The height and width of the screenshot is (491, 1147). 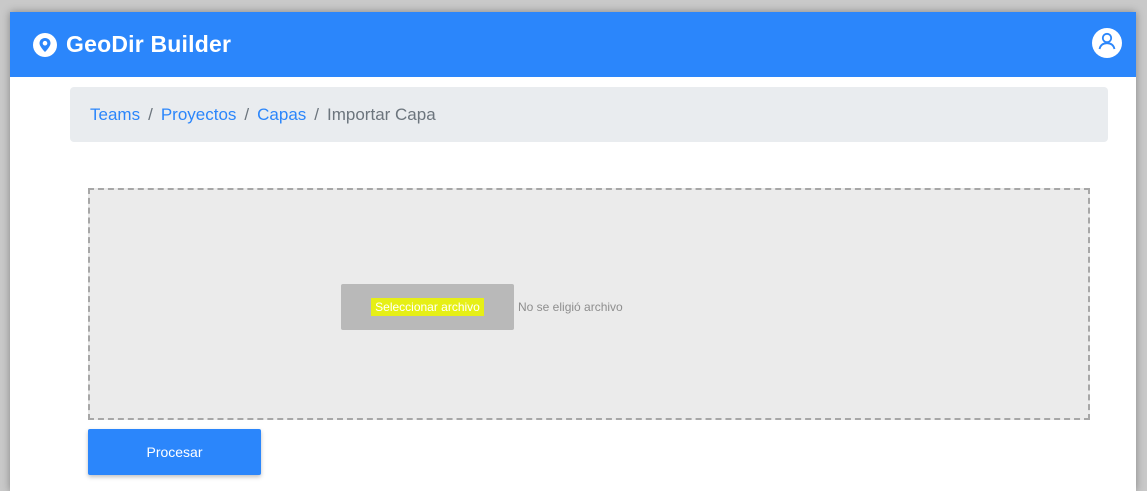 I want to click on select-file-button: Seleccionar archivo, so click(x=427, y=307).